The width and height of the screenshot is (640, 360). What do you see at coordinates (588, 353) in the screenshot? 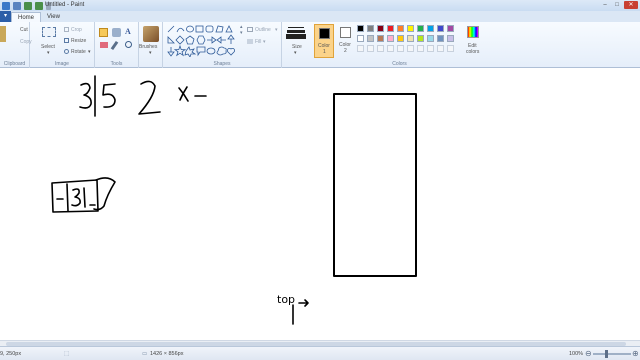
I see `zoom-out-button: ⊖` at bounding box center [588, 353].